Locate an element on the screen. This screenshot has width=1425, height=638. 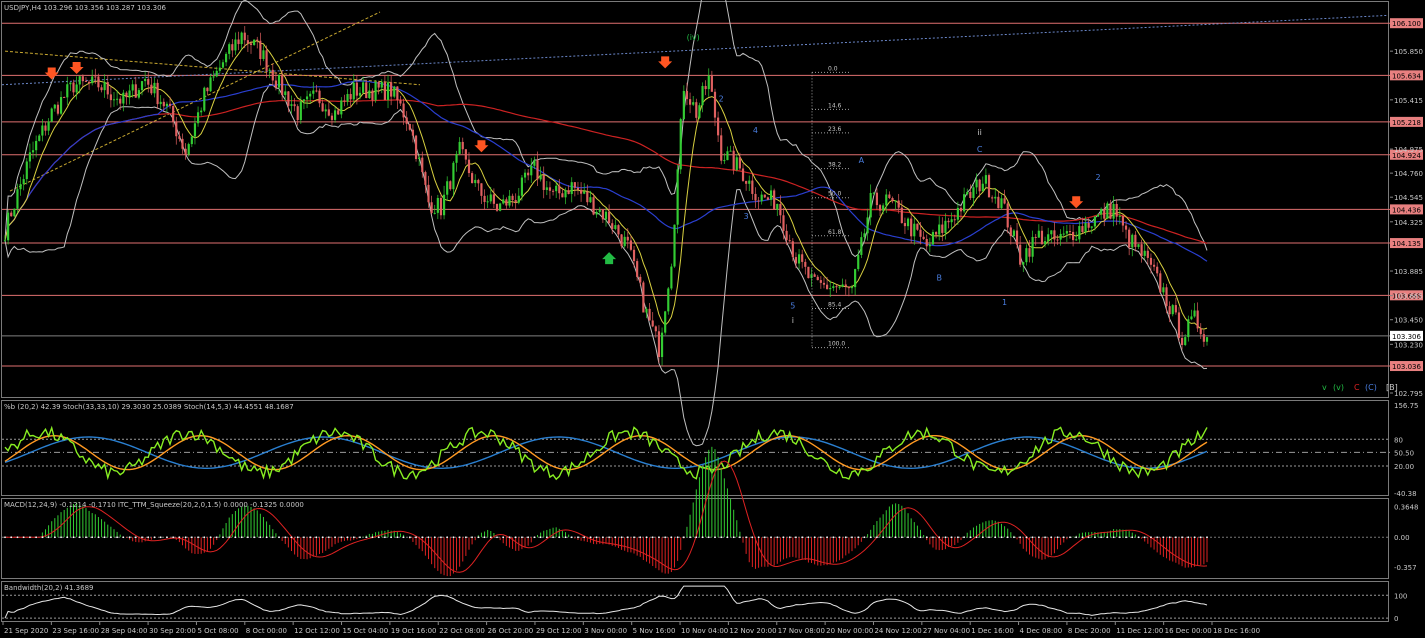
time-tick-label: 8 Oct 00:00 is located at coordinates (266, 631).